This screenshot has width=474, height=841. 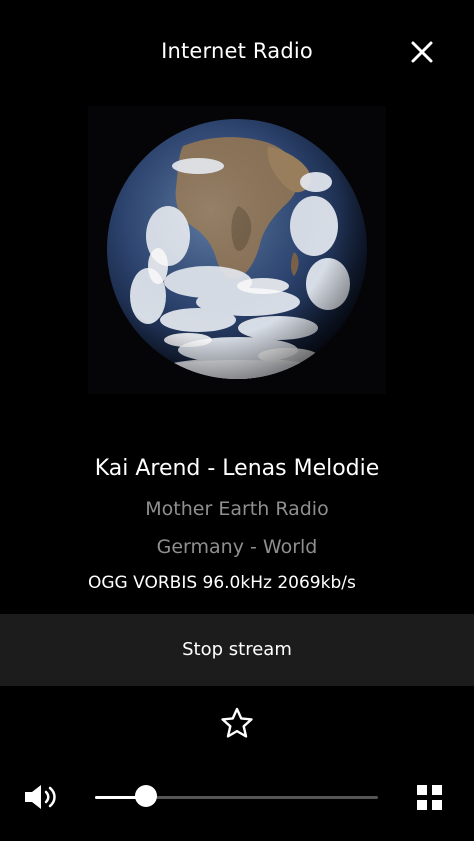 What do you see at coordinates (237, 468) in the screenshot?
I see `track-title: Kai Arend - Lenas Melodie` at bounding box center [237, 468].